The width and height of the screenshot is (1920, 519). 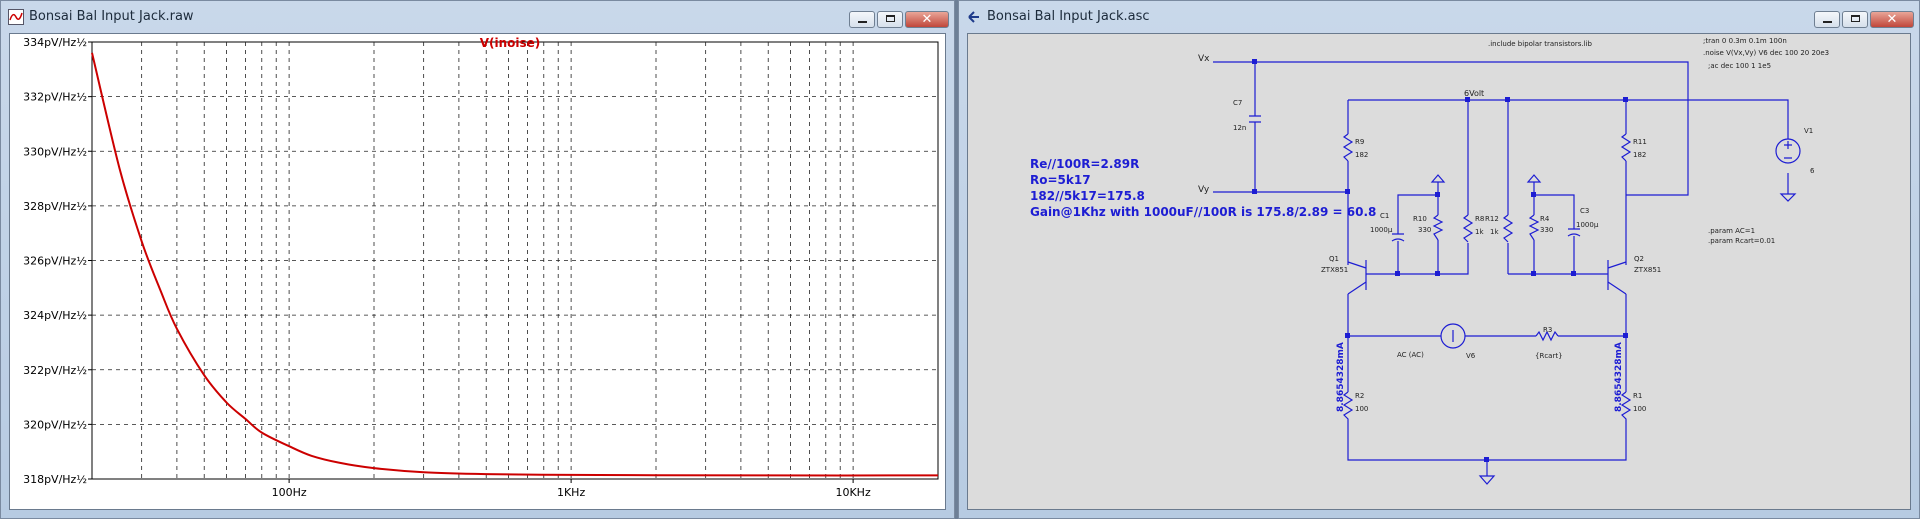 I want to click on r10-name: R10, so click(x=1420, y=219).